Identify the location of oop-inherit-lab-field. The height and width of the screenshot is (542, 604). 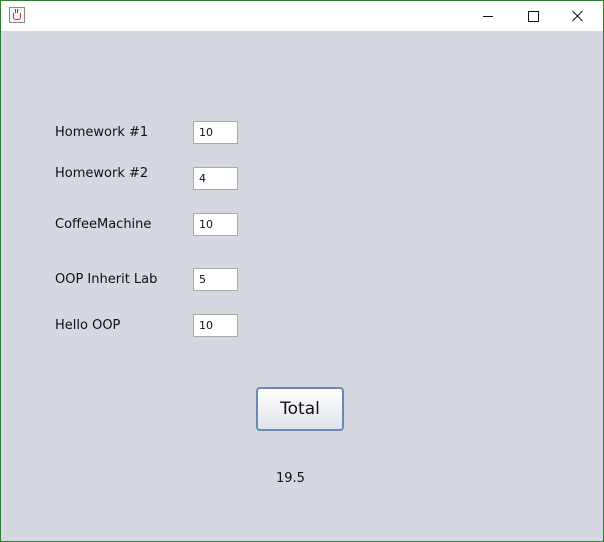
(215, 279).